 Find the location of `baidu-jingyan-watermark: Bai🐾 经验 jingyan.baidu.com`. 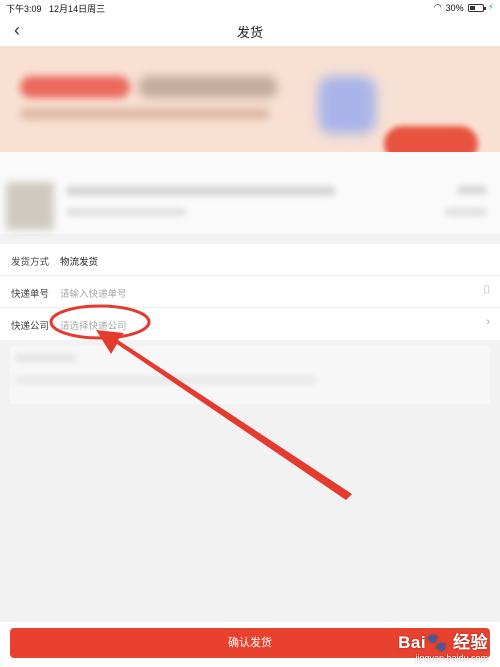

baidu-jingyan-watermark: Bai🐾 经验 jingyan.baidu.com is located at coordinates (443, 645).